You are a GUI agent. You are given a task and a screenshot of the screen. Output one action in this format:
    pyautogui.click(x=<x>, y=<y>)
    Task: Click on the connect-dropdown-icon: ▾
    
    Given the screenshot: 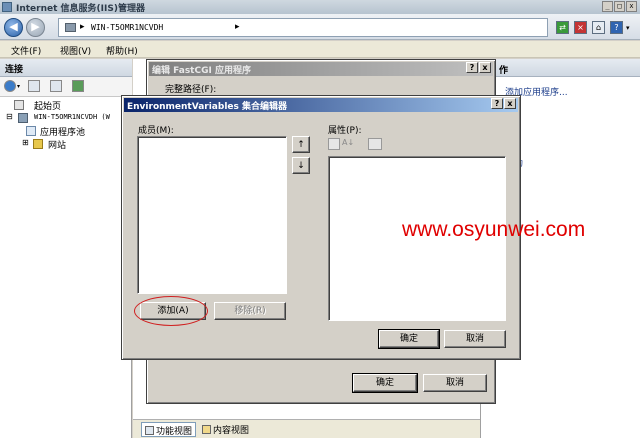 What is the action you would take?
    pyautogui.click(x=18, y=86)
    